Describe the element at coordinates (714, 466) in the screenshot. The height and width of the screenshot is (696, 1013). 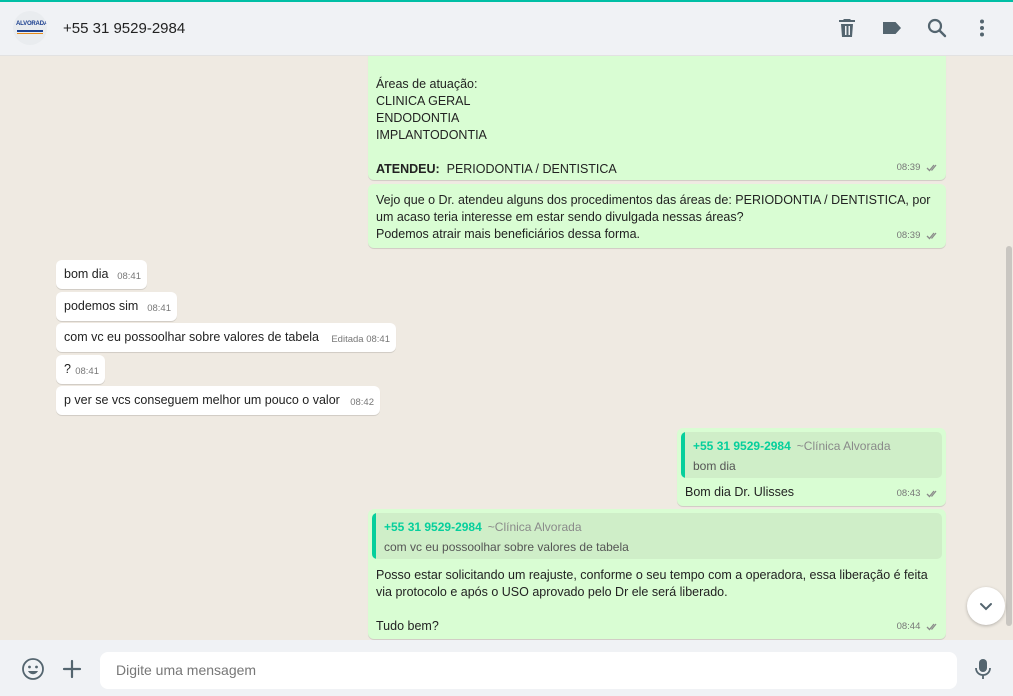
I see `quote-text: bom dia` at that location.